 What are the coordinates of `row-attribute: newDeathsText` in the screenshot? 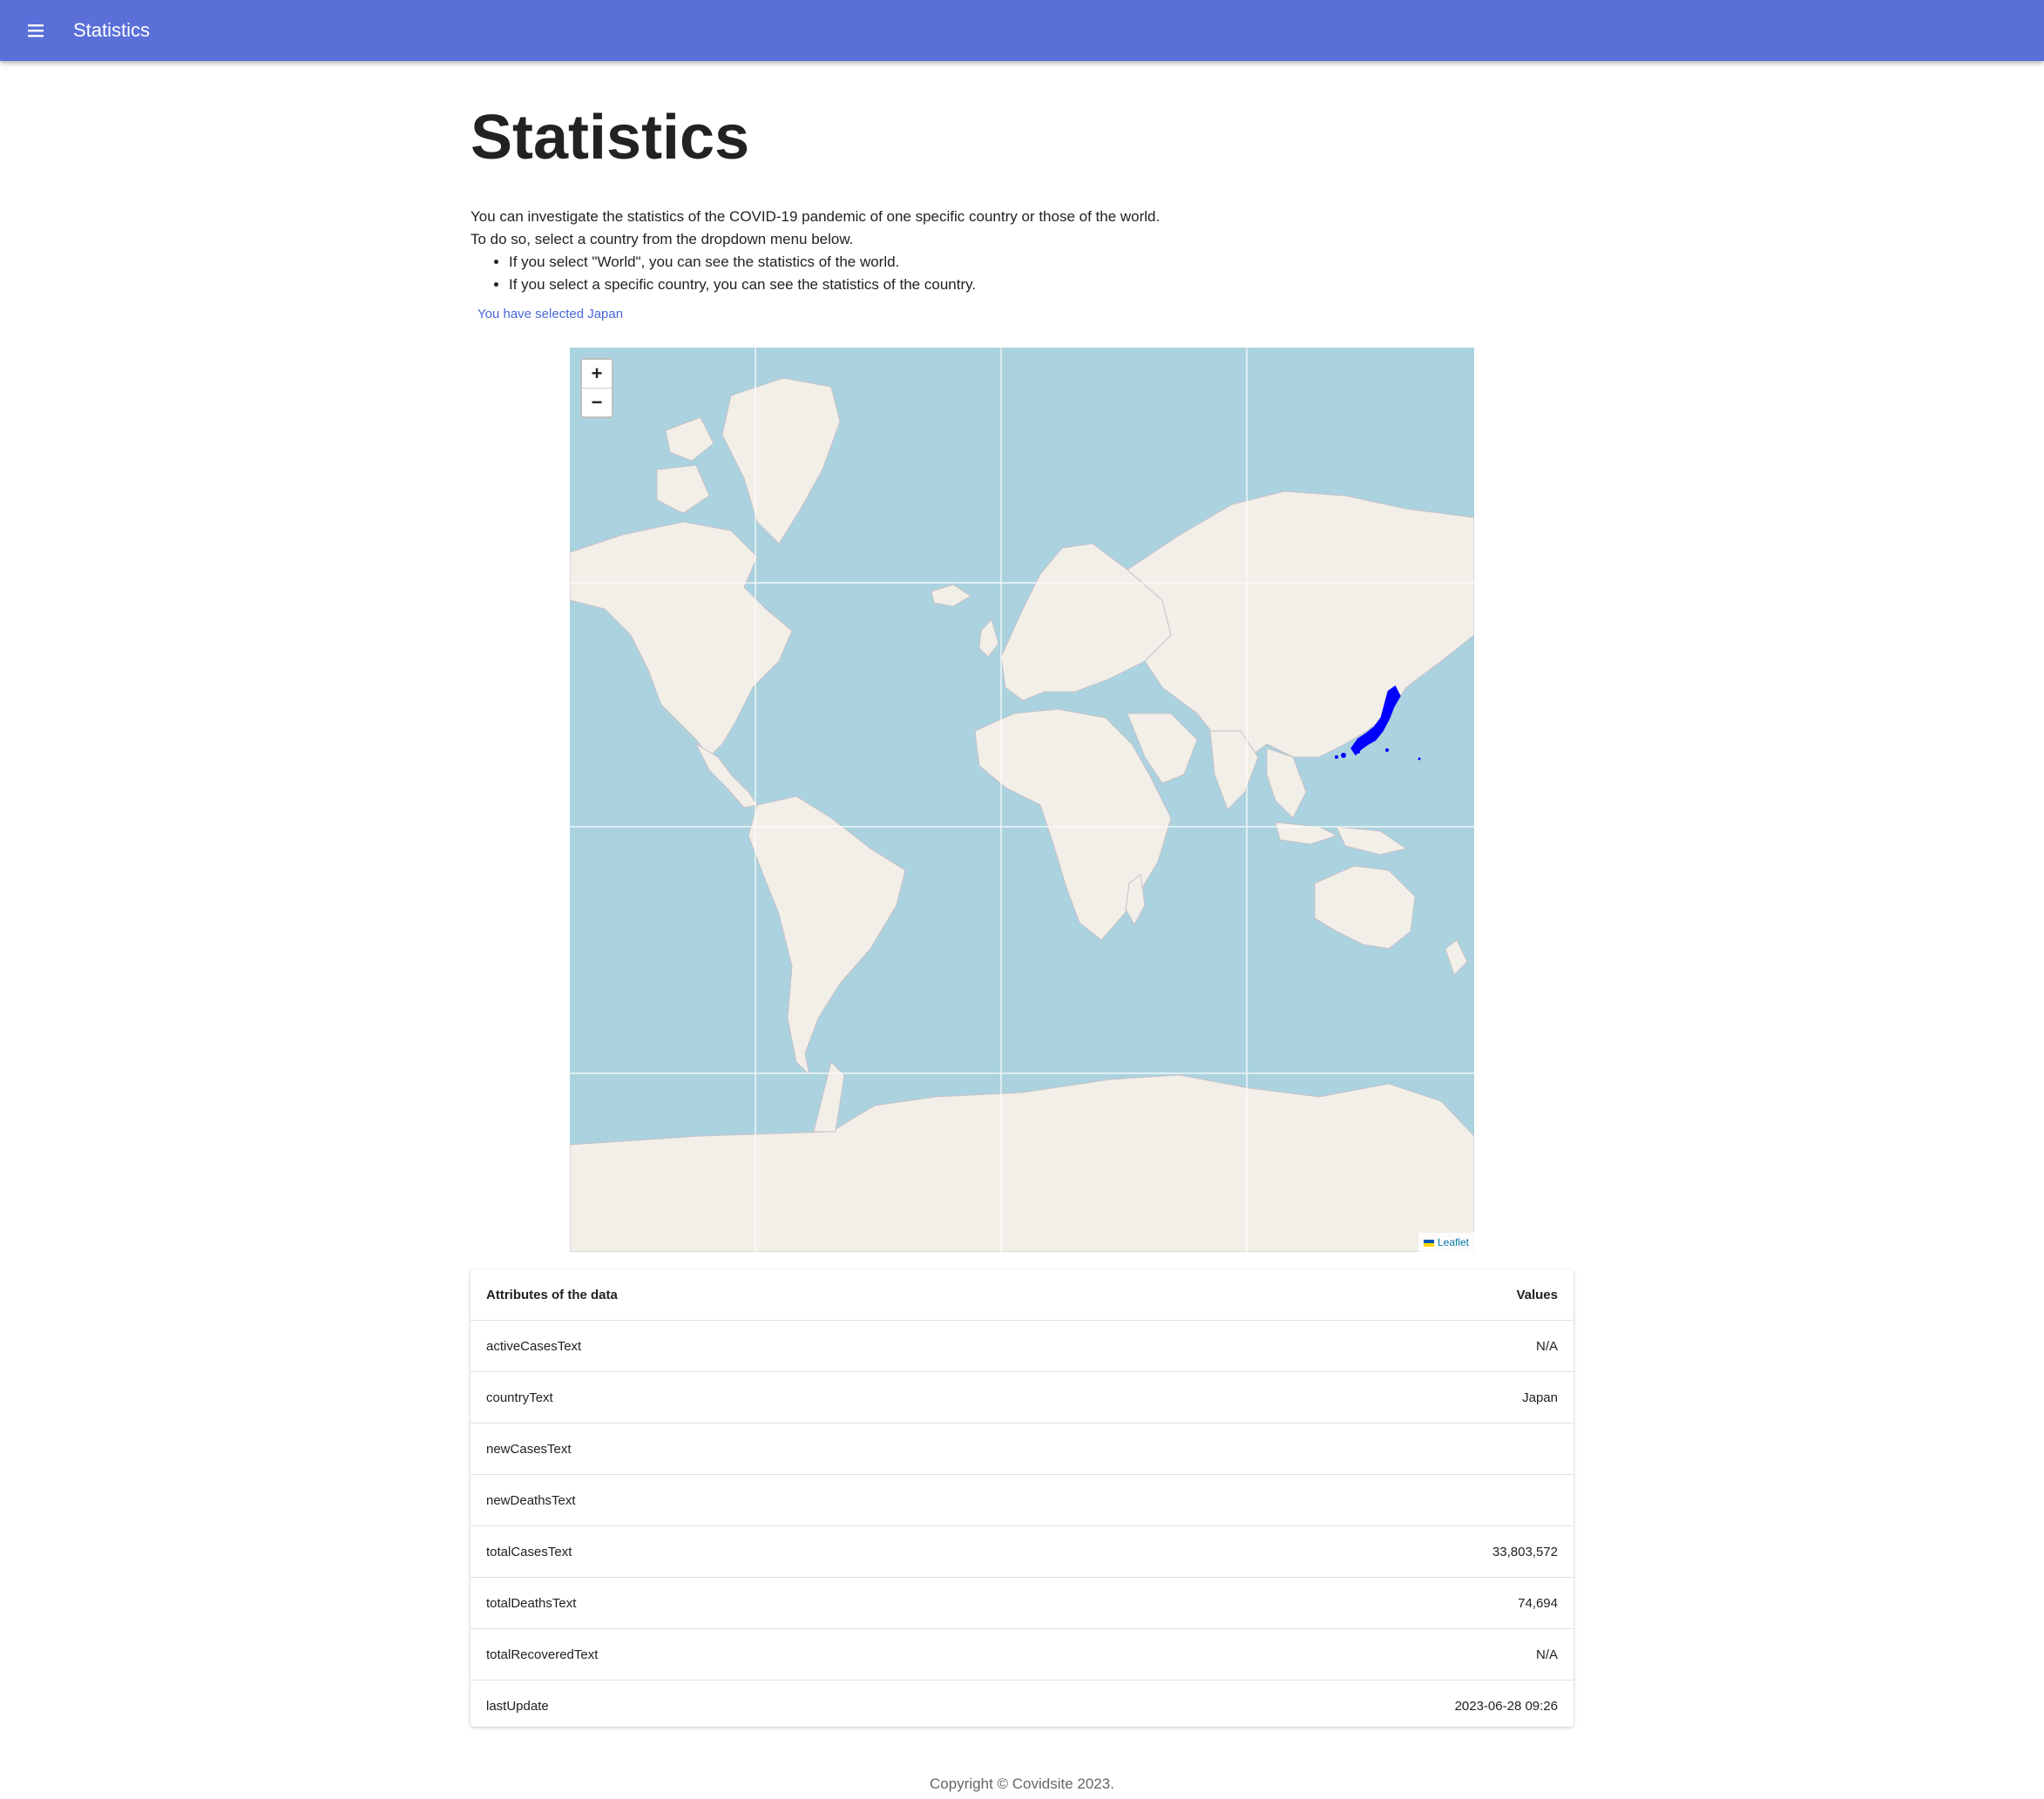 It's located at (531, 1500).